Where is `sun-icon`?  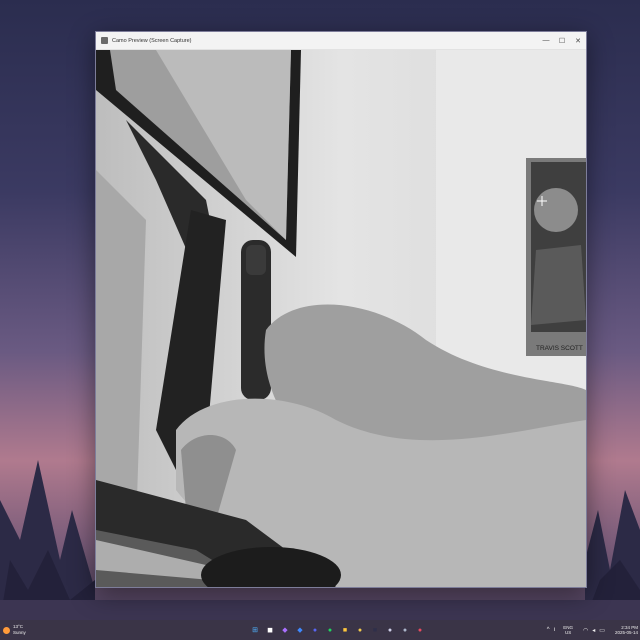 sun-icon is located at coordinates (6, 630).